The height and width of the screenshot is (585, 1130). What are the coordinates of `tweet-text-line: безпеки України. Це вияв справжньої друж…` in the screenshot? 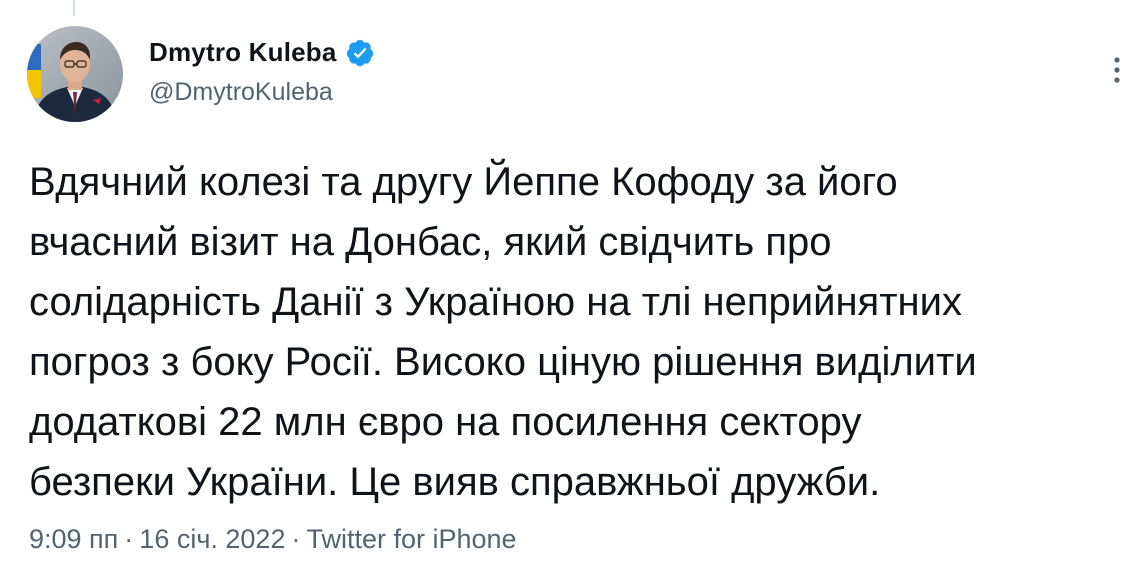 It's located at (455, 482).